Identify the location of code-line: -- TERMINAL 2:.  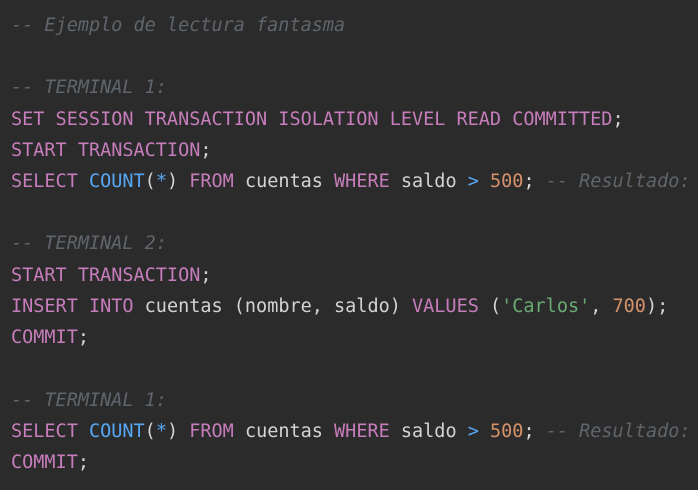
(89, 243).